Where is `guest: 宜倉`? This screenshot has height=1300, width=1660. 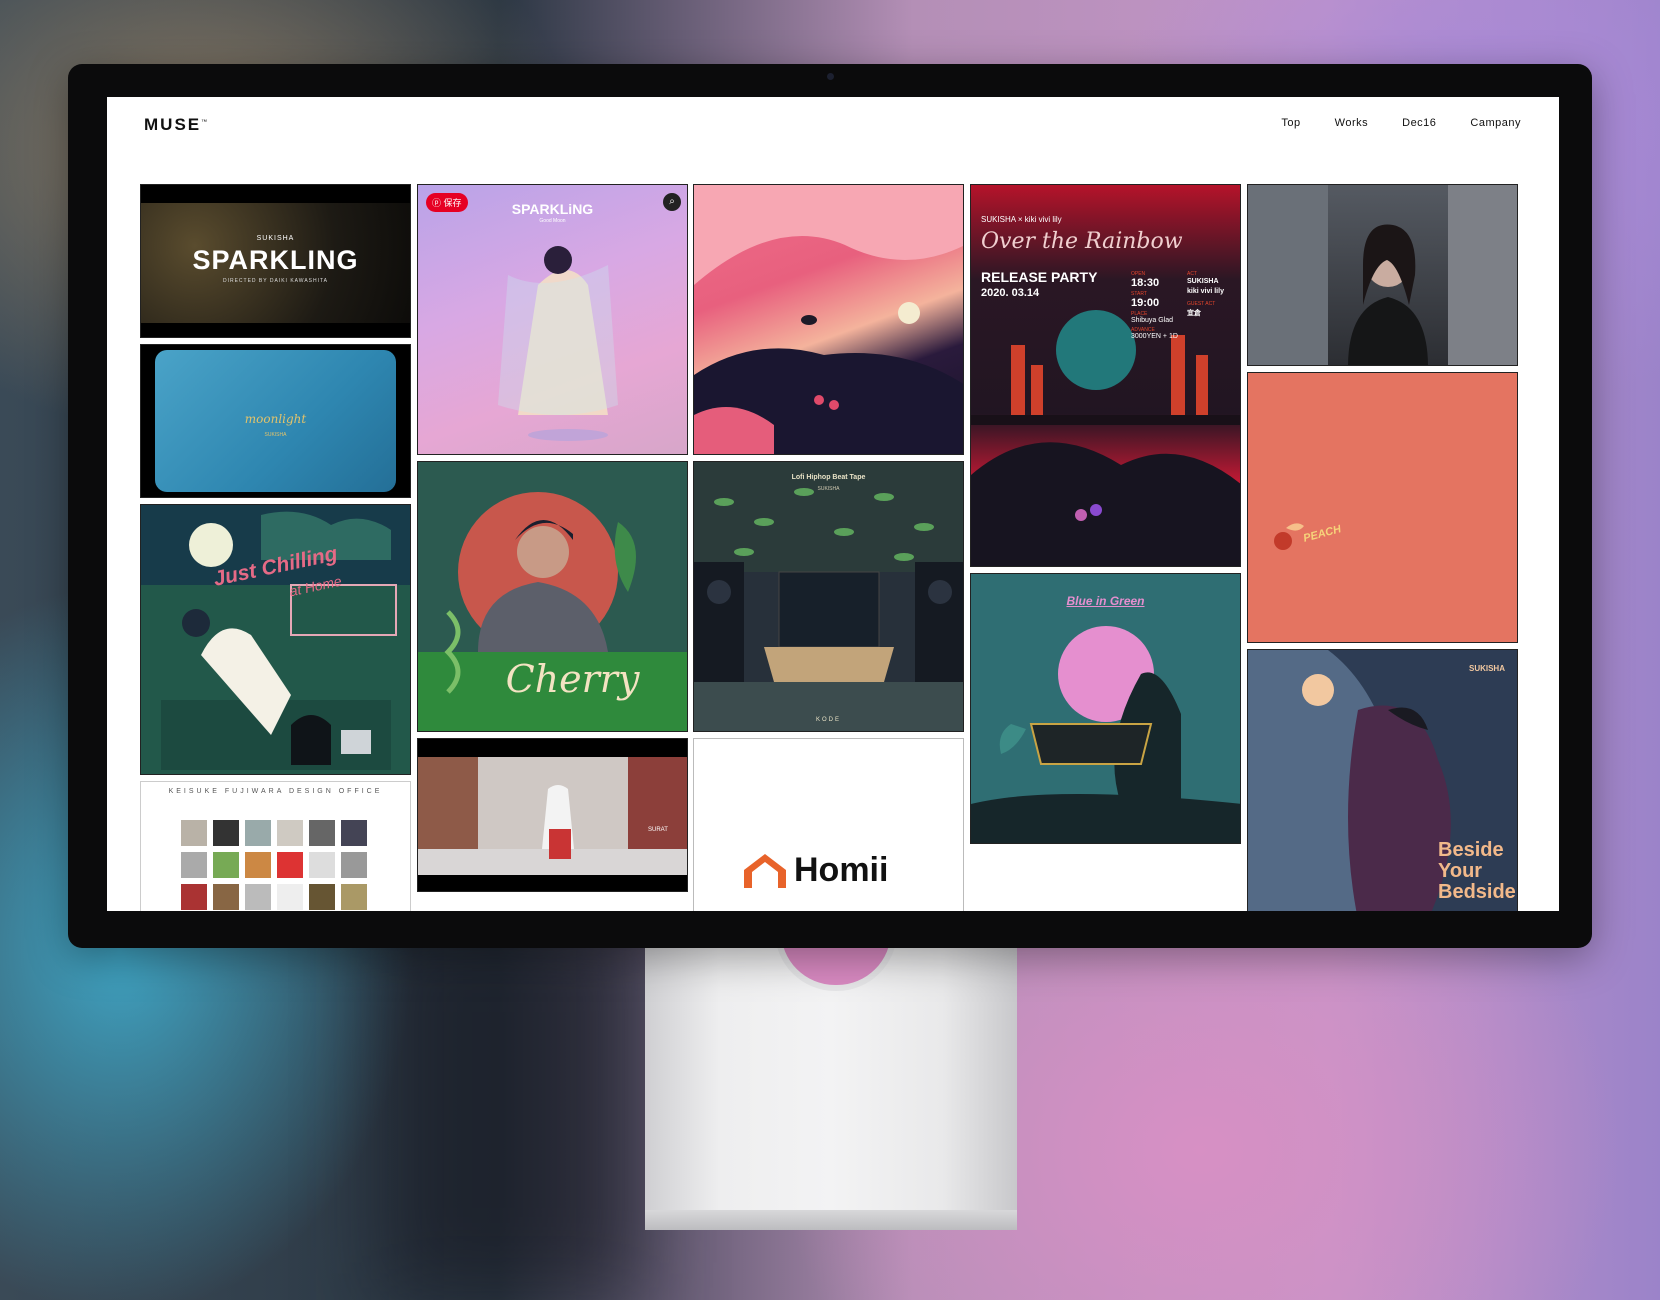
guest: 宜倉 is located at coordinates (1194, 313).